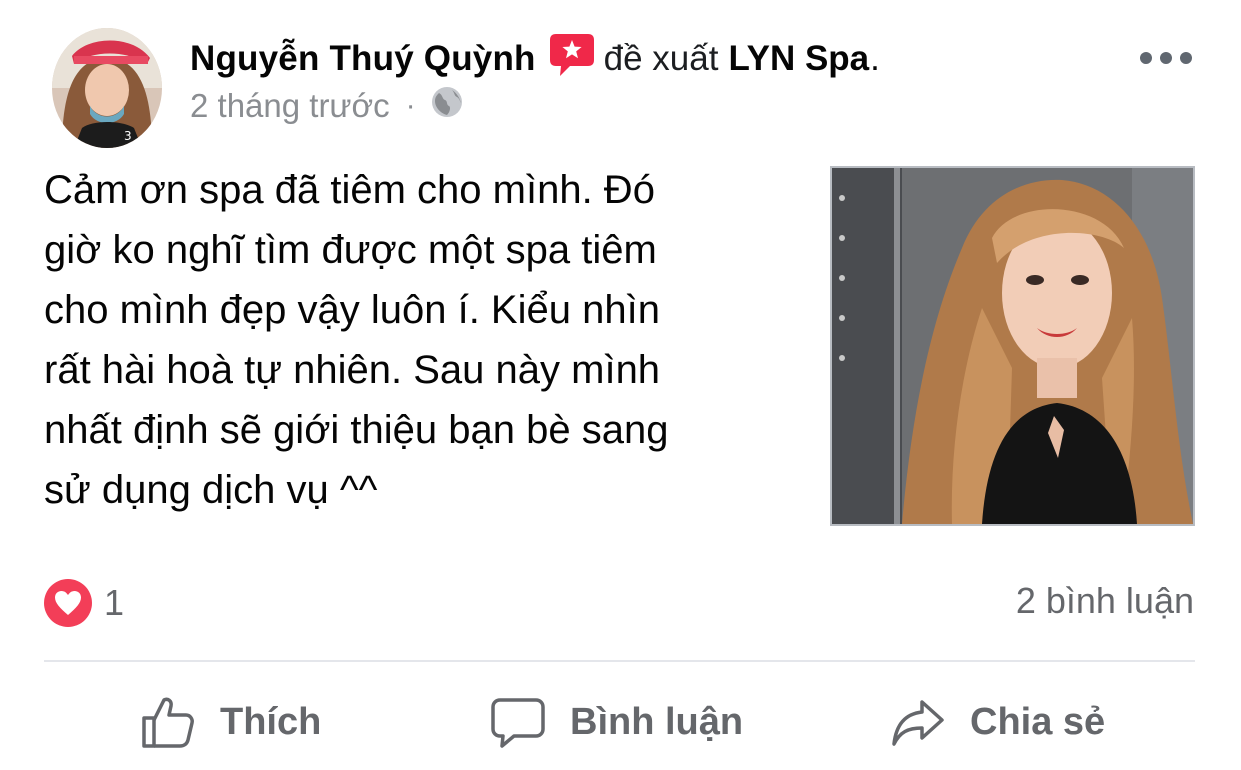 This screenshot has width=1241, height=770. What do you see at coordinates (271, 721) in the screenshot?
I see `like-label: Thích` at bounding box center [271, 721].